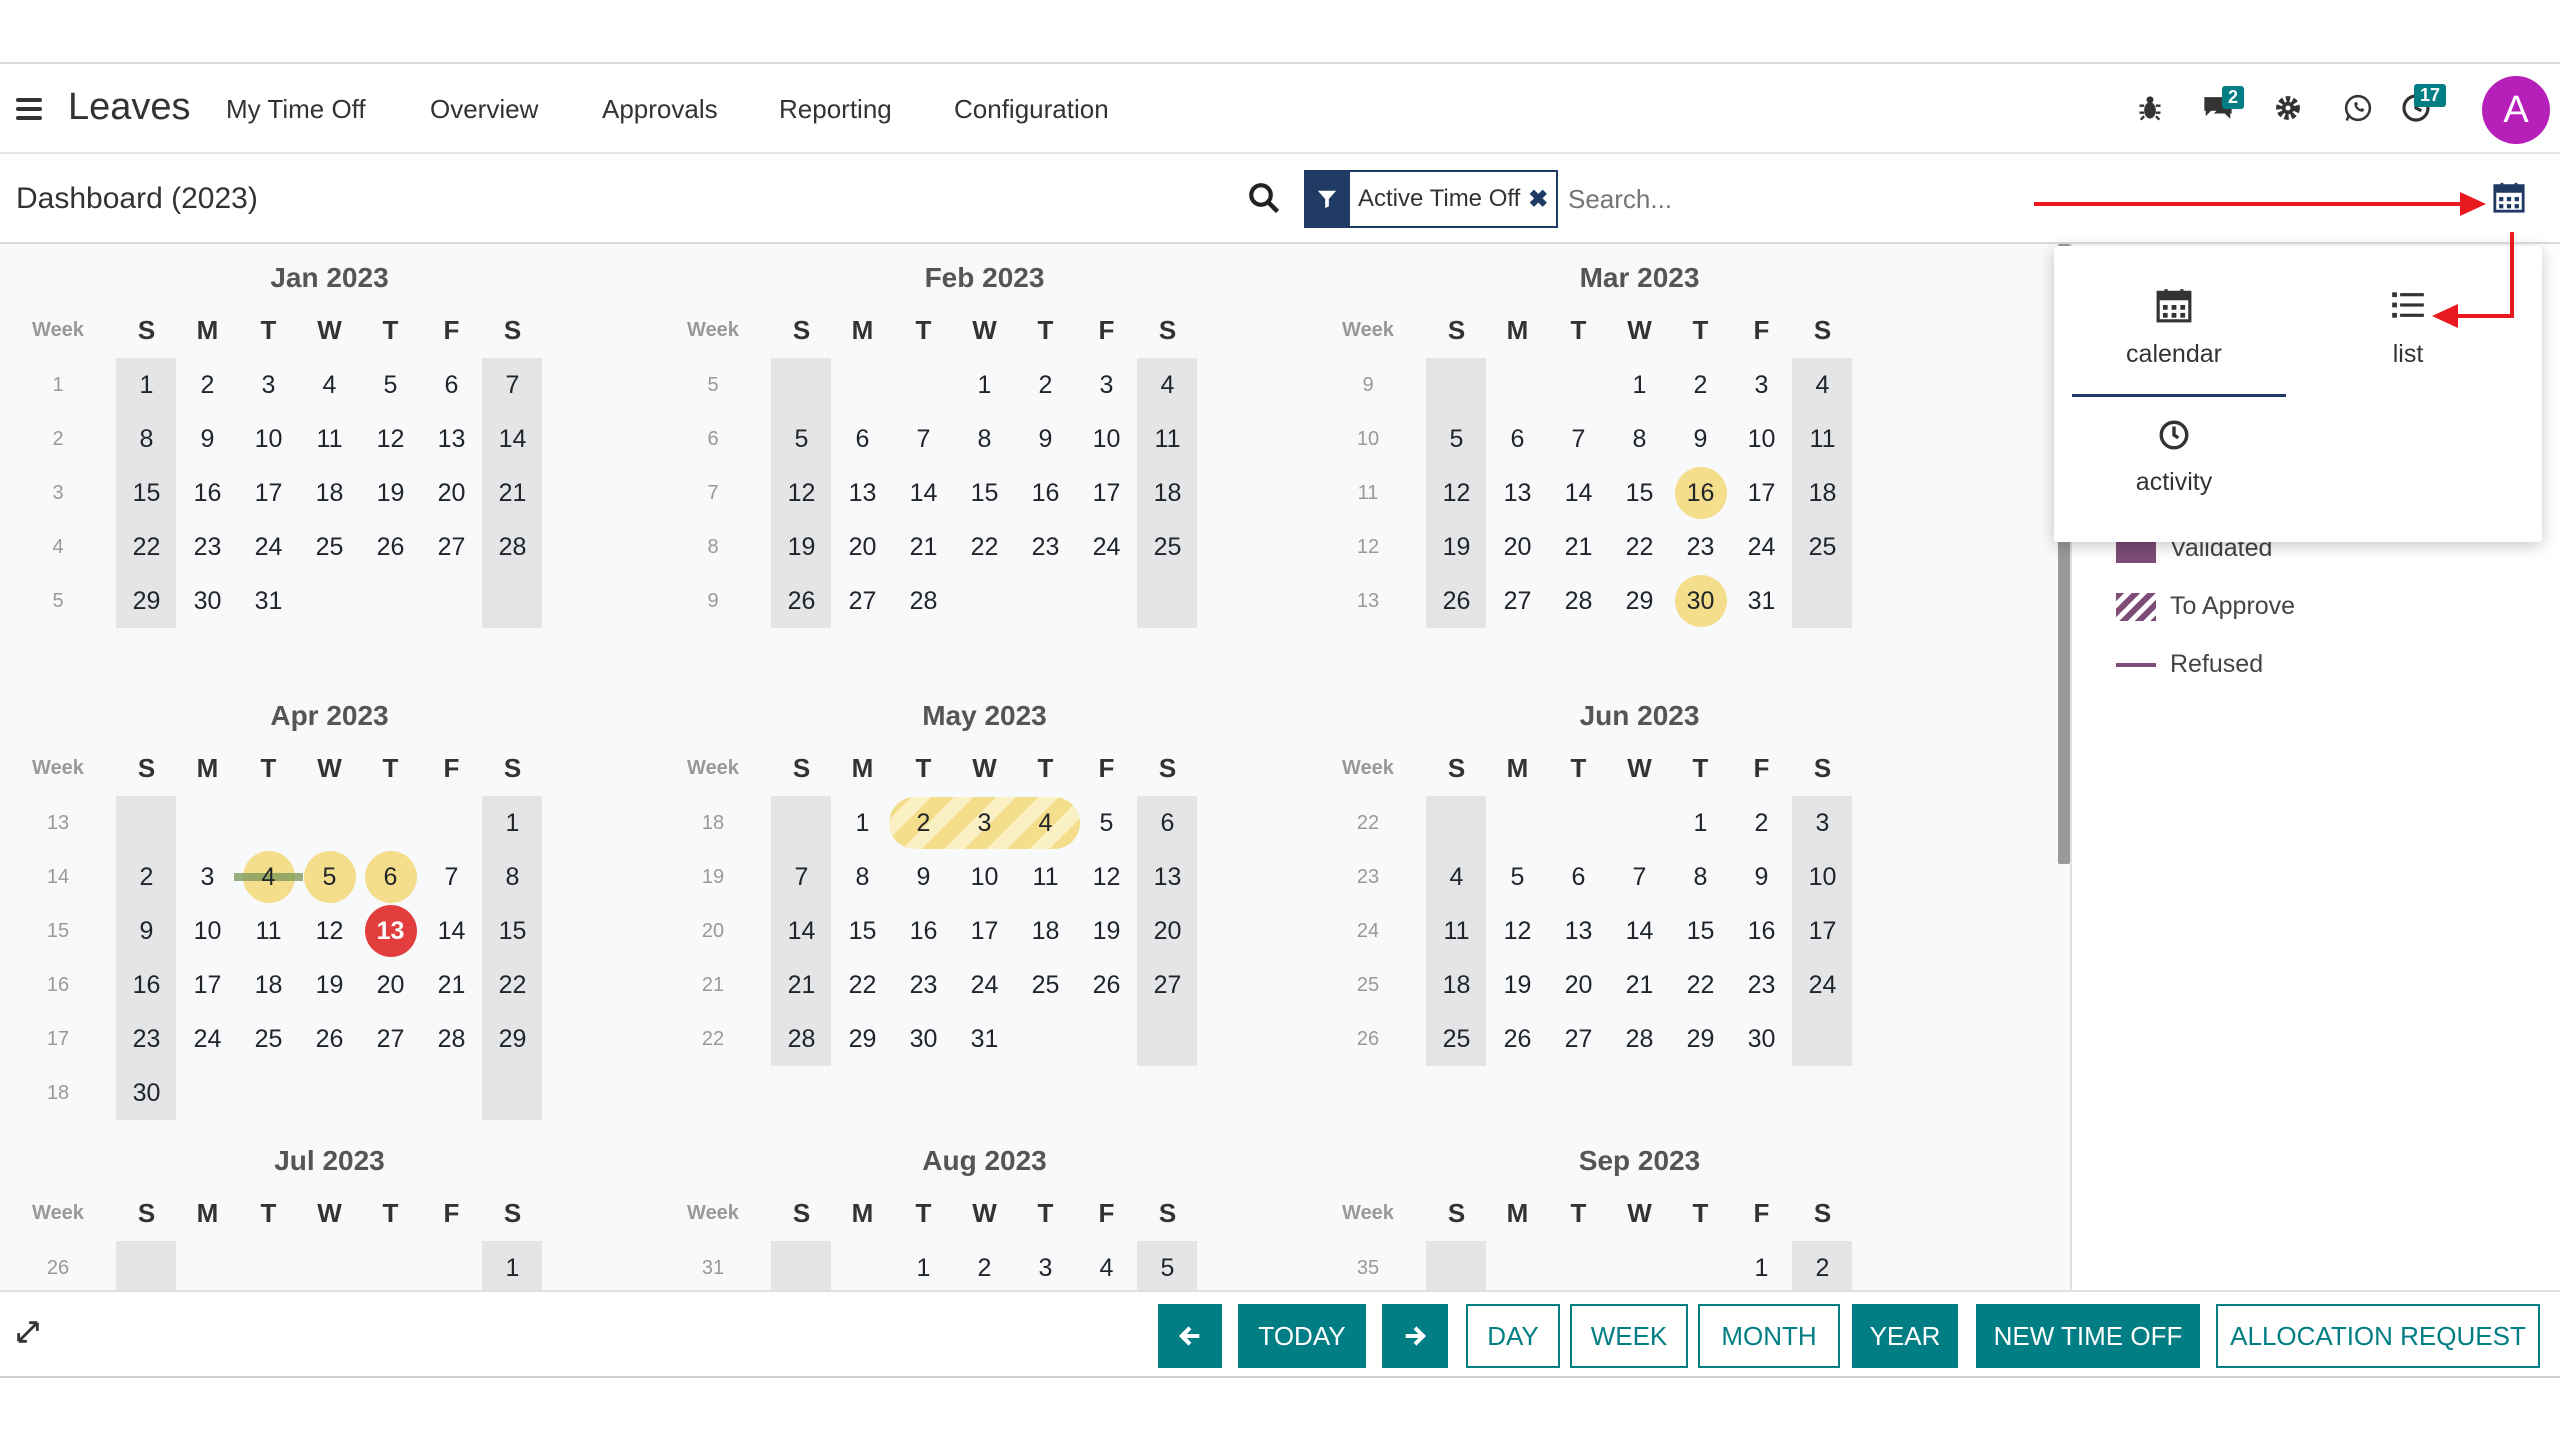 The height and width of the screenshot is (1440, 2560). Describe the element at coordinates (835, 109) in the screenshot. I see `menu-reporting: Reporting` at that location.